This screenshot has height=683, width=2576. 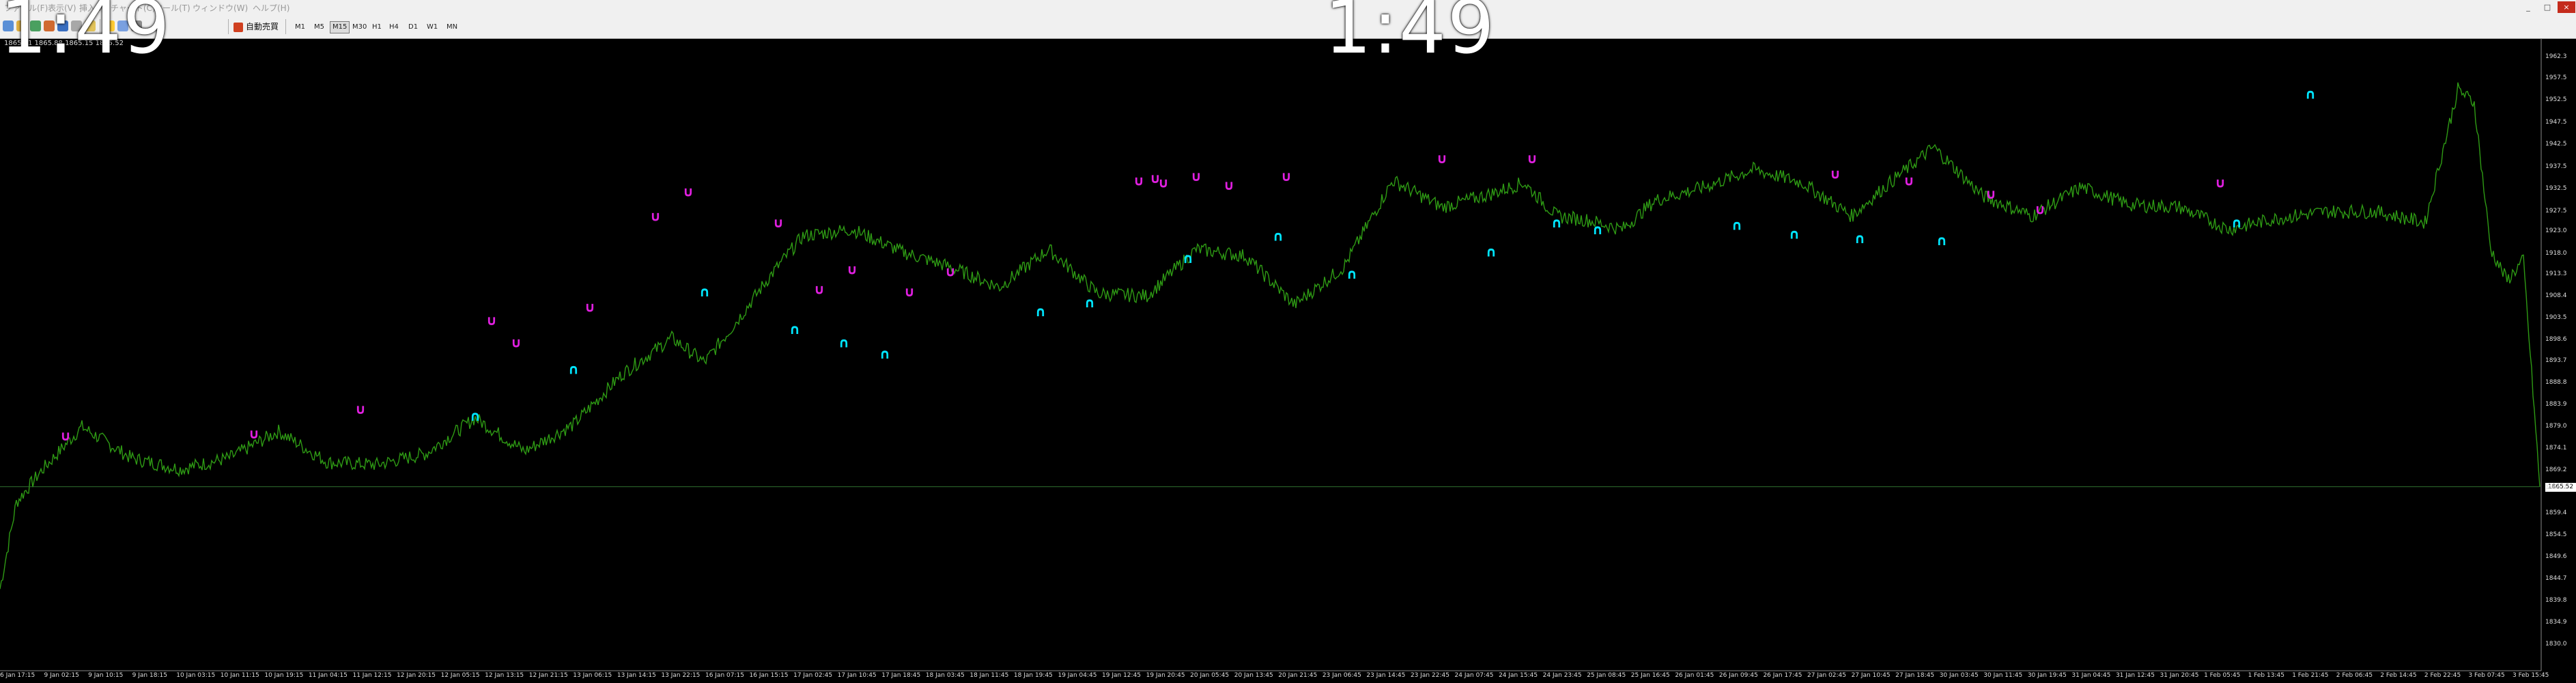 What do you see at coordinates (2556, 167) in the screenshot?
I see `price-tick-label: 1937.5` at bounding box center [2556, 167].